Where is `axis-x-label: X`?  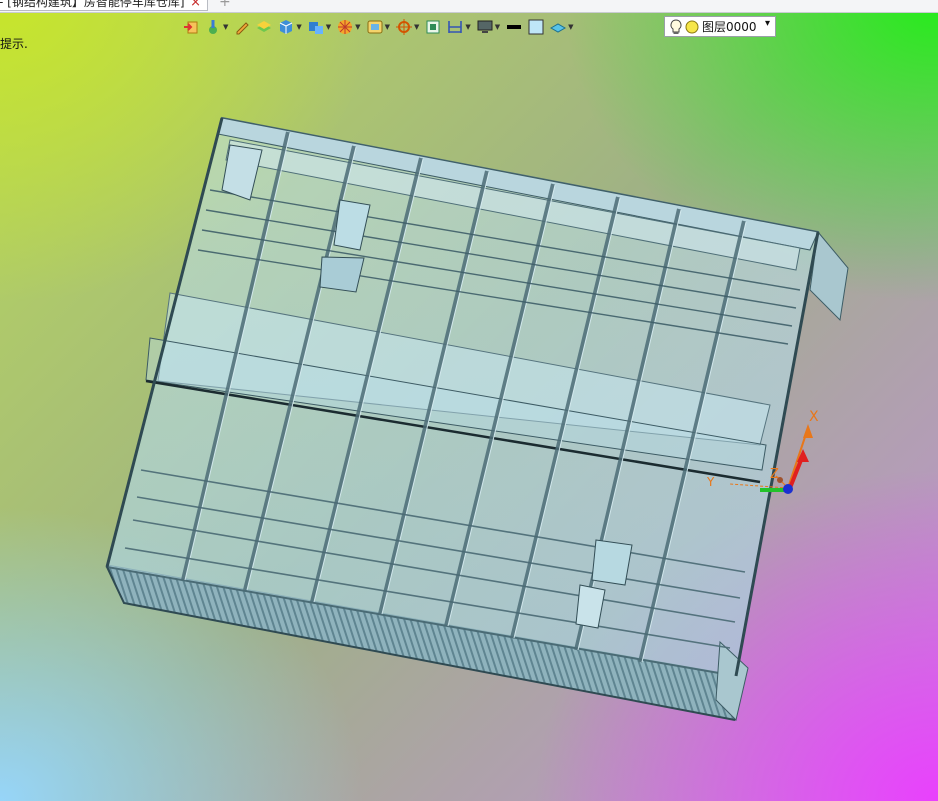 axis-x-label: X is located at coordinates (814, 417).